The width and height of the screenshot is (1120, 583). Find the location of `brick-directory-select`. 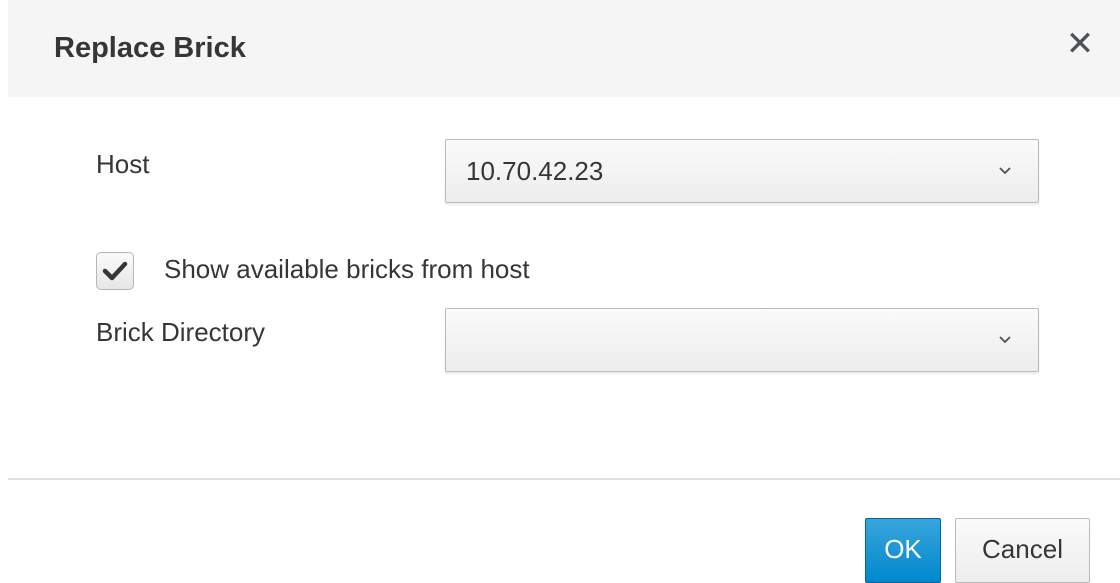

brick-directory-select is located at coordinates (742, 340).